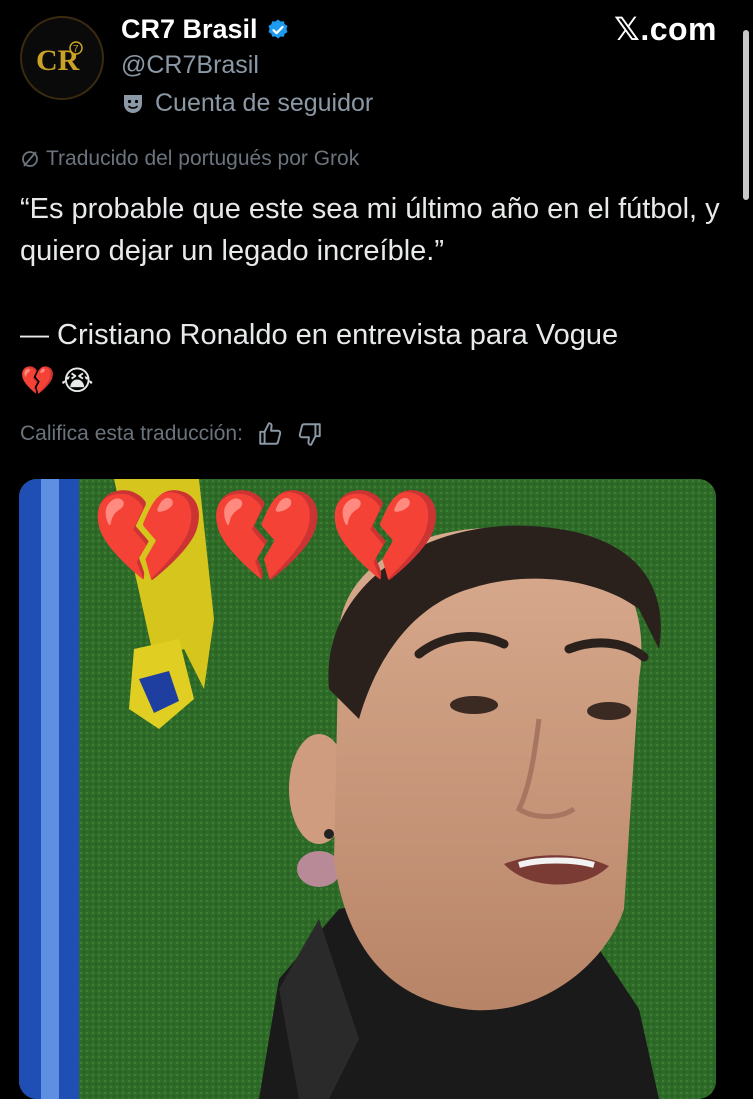 The height and width of the screenshot is (1099, 753). What do you see at coordinates (190, 65) in the screenshot?
I see `author-handle: @CR7Brasil` at bounding box center [190, 65].